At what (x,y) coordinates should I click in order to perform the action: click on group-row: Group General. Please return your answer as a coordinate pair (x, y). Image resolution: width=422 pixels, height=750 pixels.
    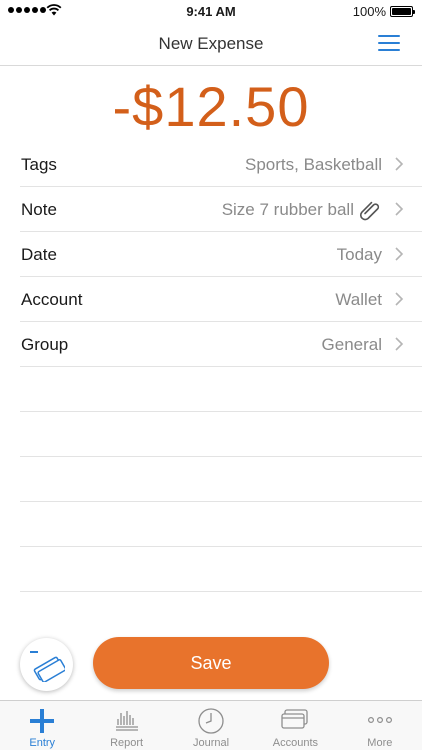
    Looking at the image, I should click on (221, 344).